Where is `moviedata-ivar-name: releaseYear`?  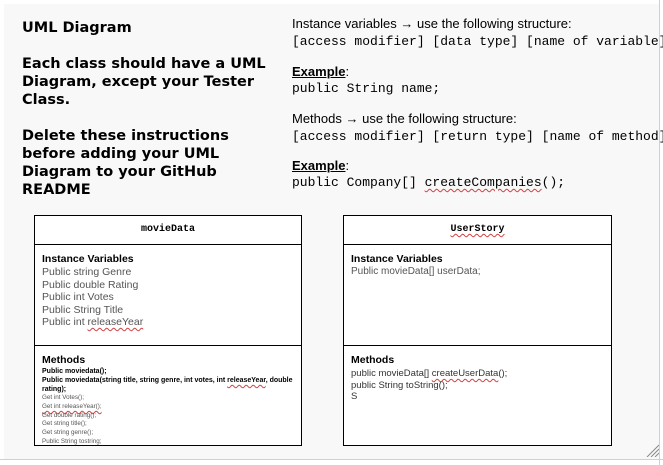
moviedata-ivar-name: releaseYear is located at coordinates (115, 322).